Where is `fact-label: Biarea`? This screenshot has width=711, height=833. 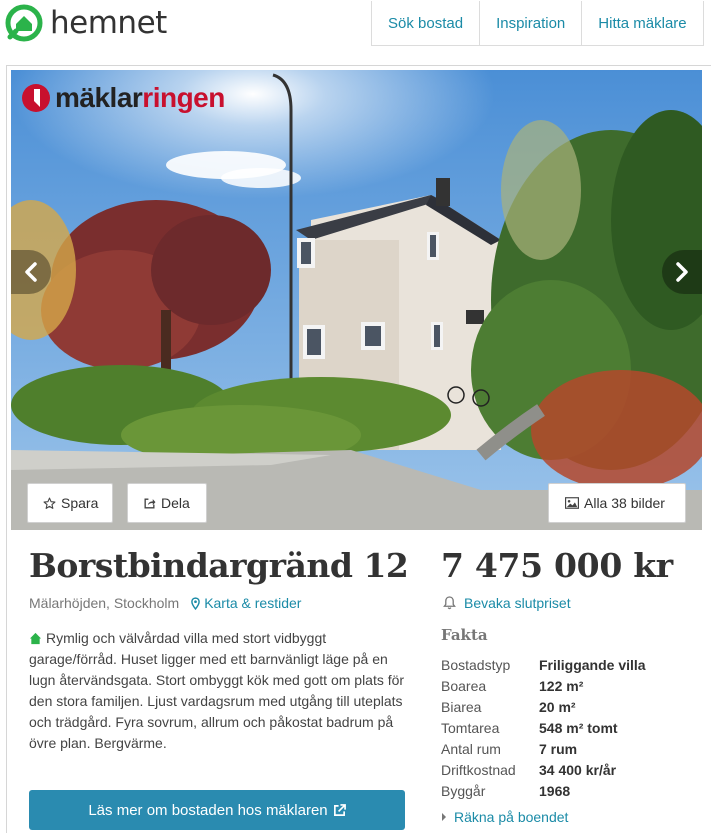
fact-label: Biarea is located at coordinates (461, 707).